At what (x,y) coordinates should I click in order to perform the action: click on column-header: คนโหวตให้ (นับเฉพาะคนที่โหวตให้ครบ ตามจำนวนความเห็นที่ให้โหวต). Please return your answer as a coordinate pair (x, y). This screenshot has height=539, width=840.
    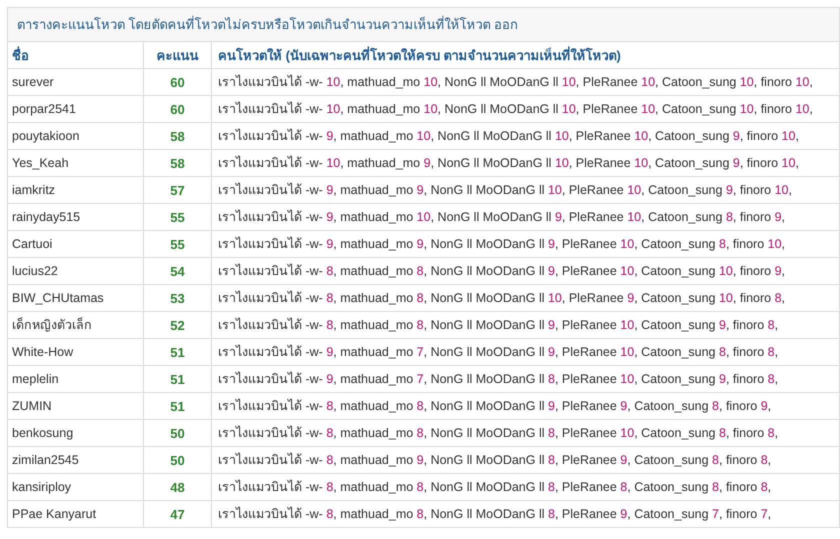
    Looking at the image, I should click on (526, 55).